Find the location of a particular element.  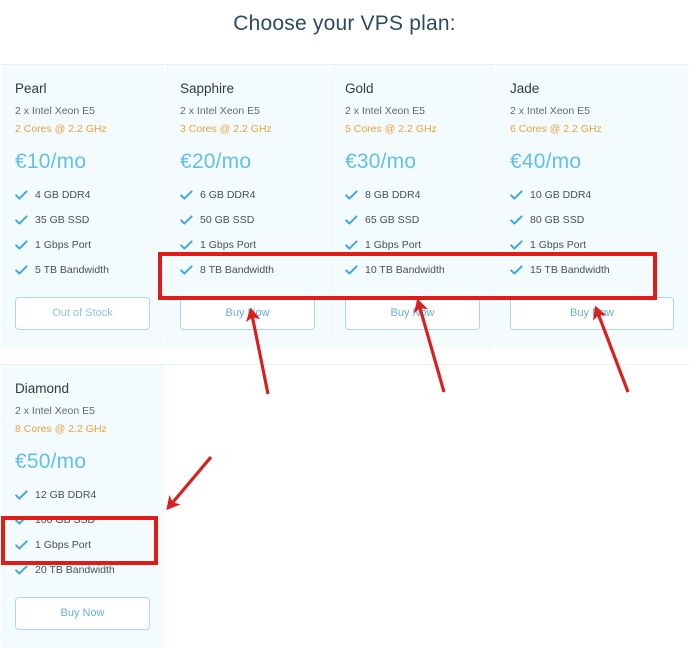

plan-cores: 5 Cores @ 2.2 GHz is located at coordinates (391, 129).